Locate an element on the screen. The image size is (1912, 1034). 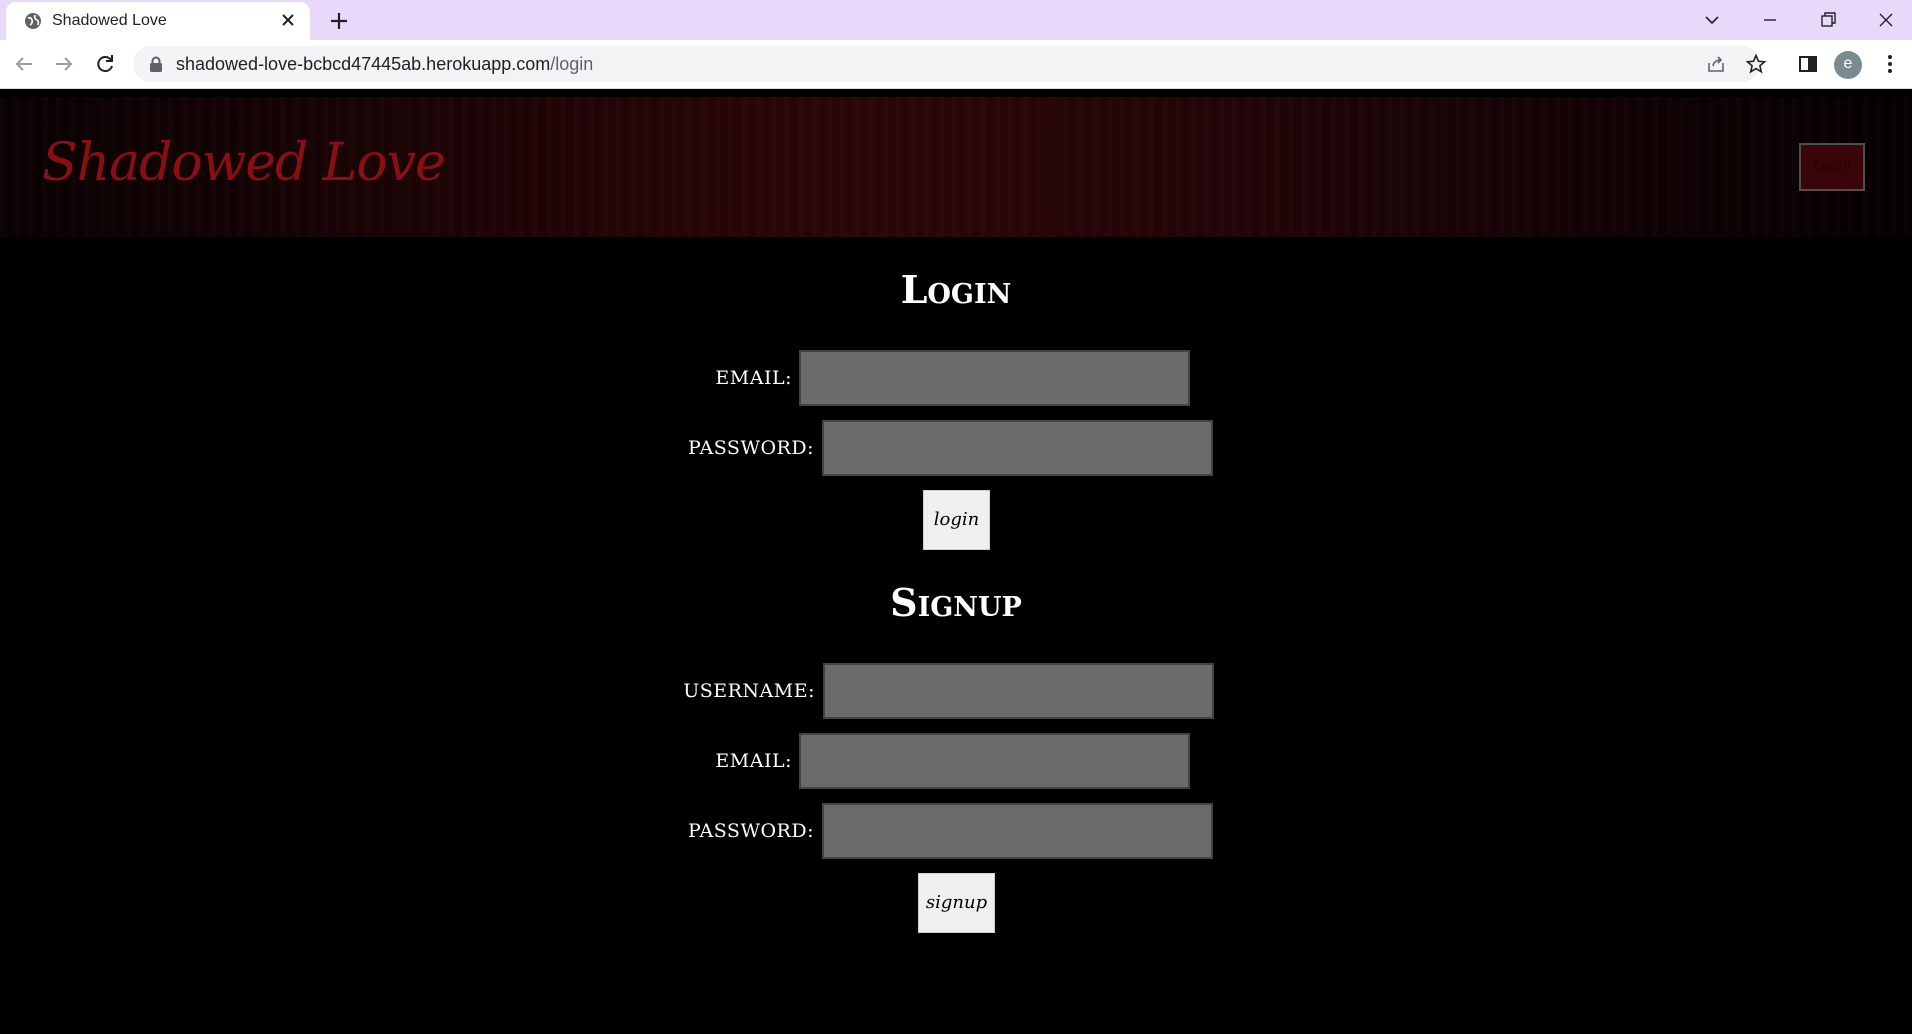
signup-username-label: USERNAME: is located at coordinates (749, 691).